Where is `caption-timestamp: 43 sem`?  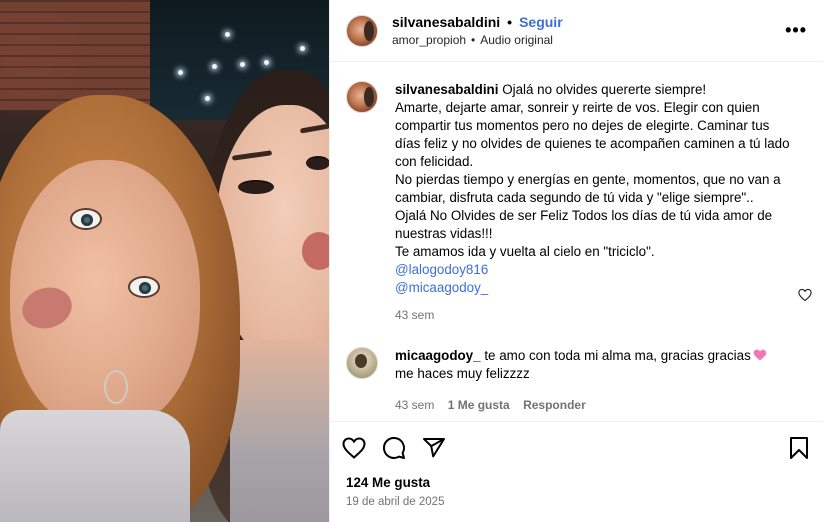
caption-timestamp: 43 sem is located at coordinates (414, 315).